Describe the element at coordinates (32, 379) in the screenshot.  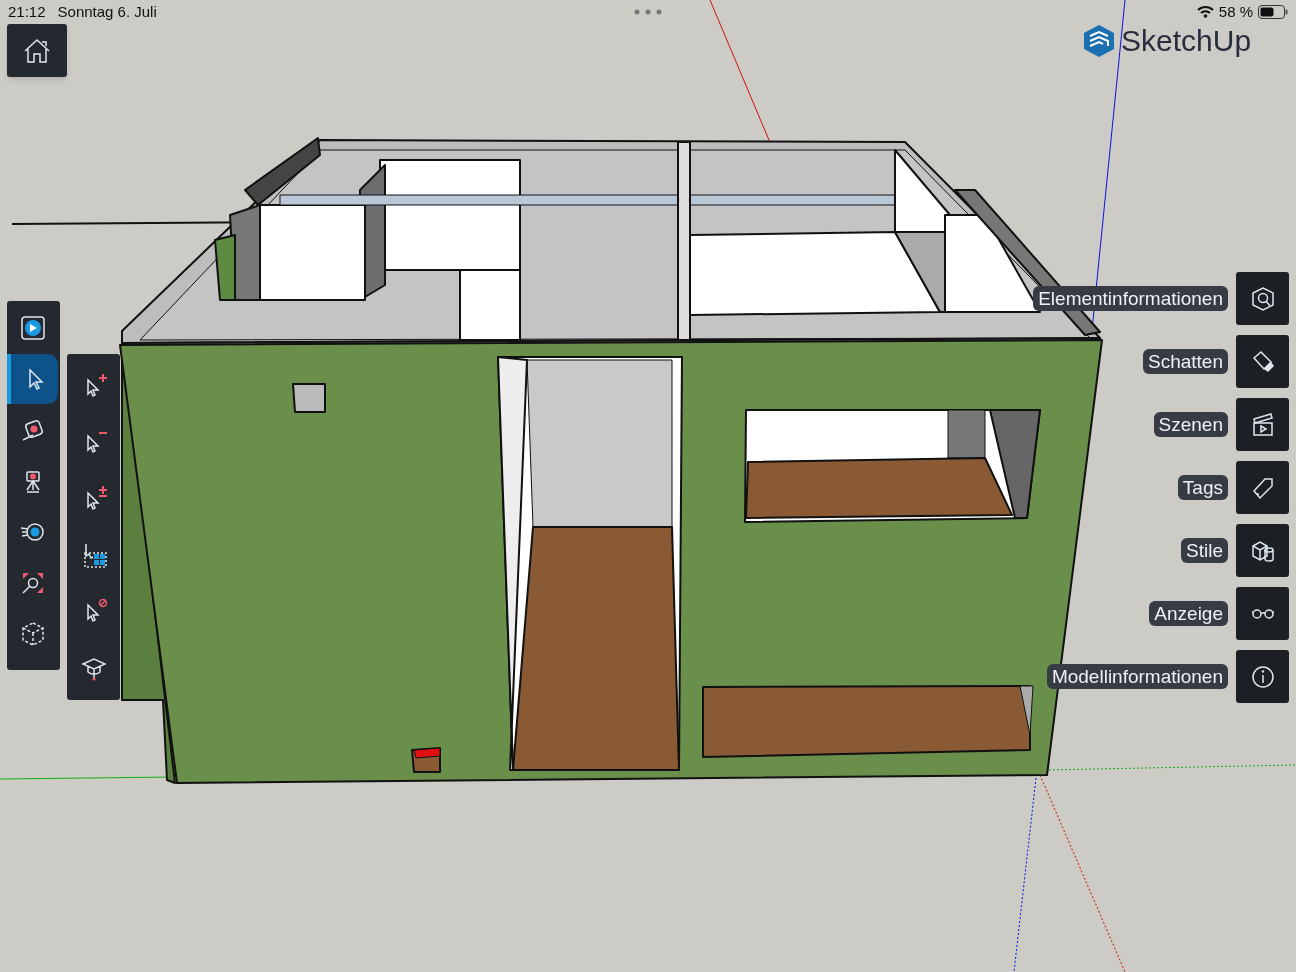
I see `tool-button` at that location.